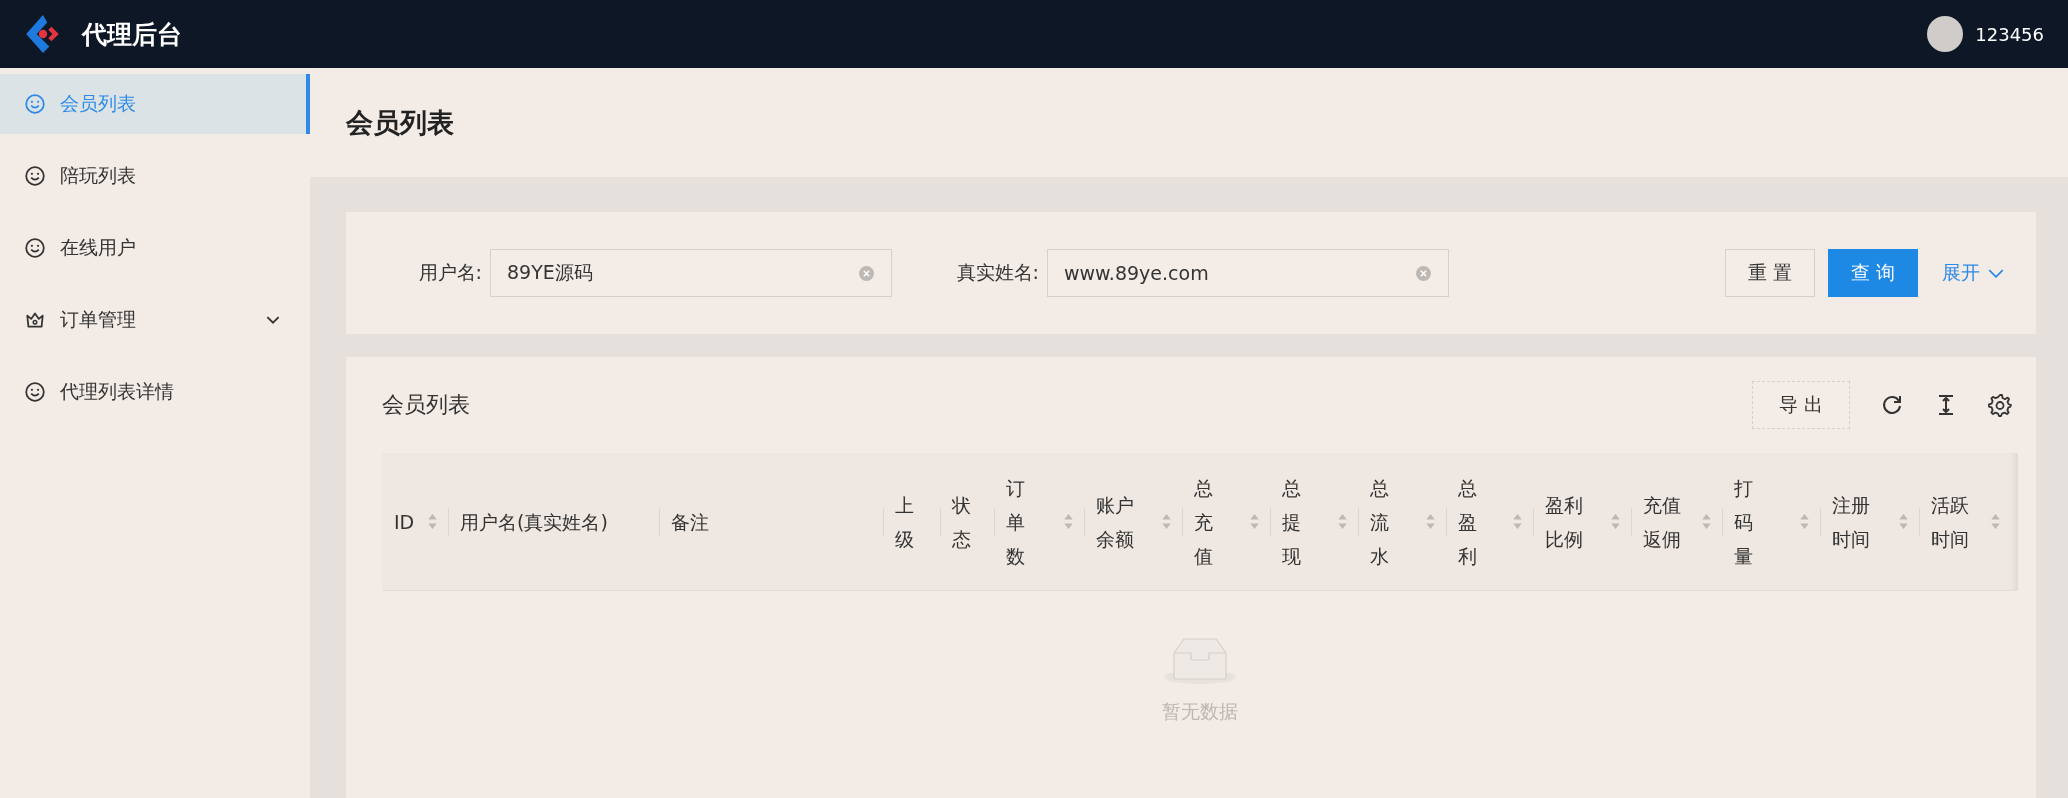 The image size is (2068, 798). What do you see at coordinates (2009, 34) in the screenshot?
I see `user-name: 123456` at bounding box center [2009, 34].